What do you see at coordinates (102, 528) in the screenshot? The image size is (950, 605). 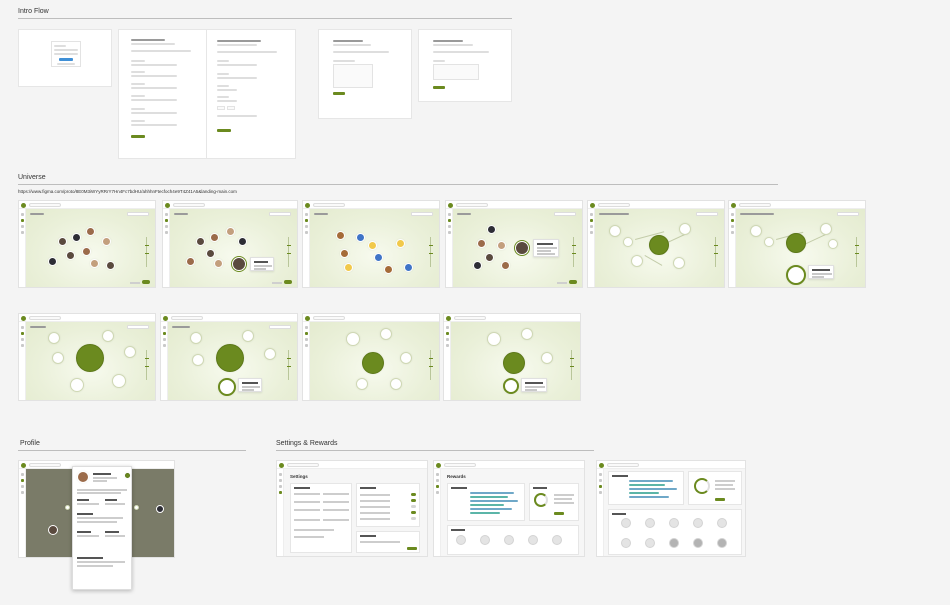 I see `profile-modal` at bounding box center [102, 528].